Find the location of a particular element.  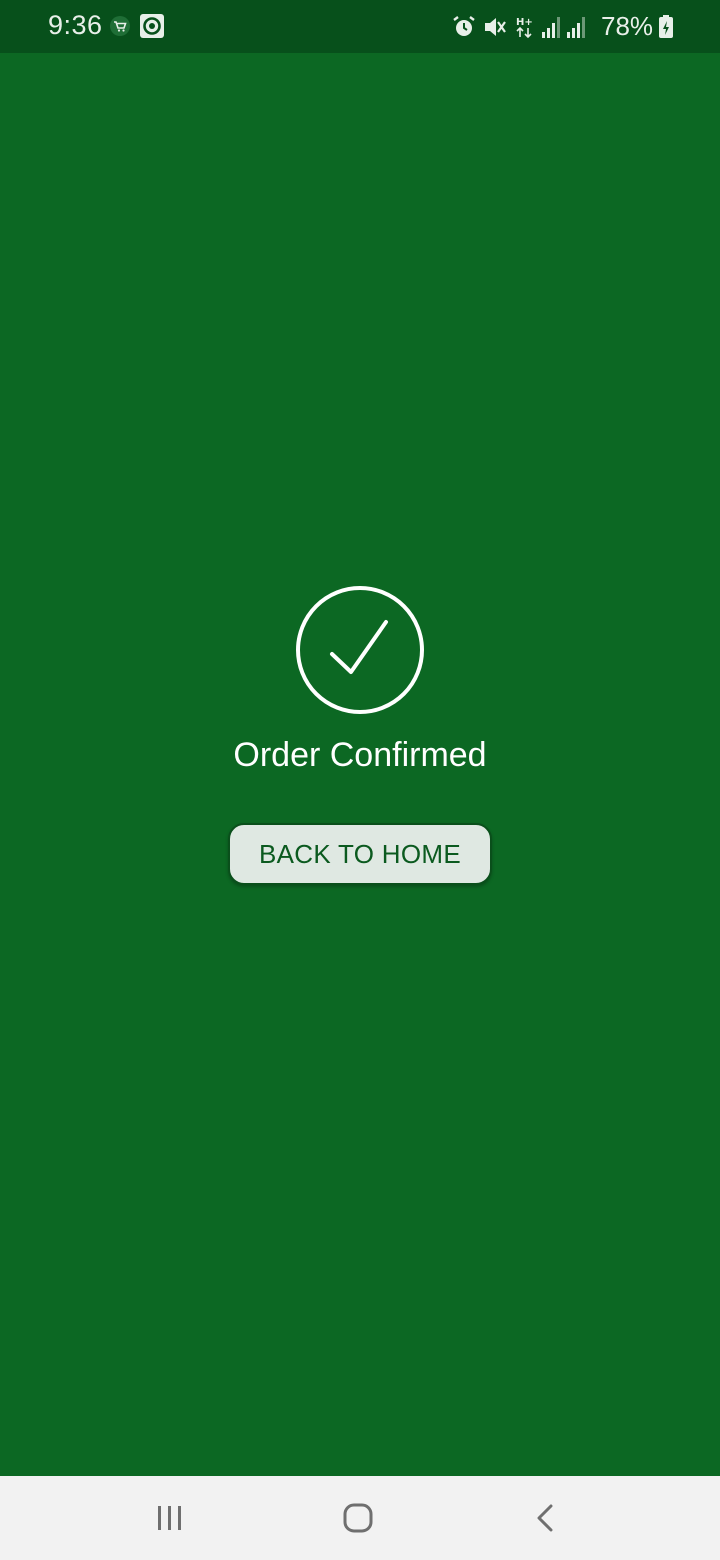

target-app-icon is located at coordinates (152, 26).